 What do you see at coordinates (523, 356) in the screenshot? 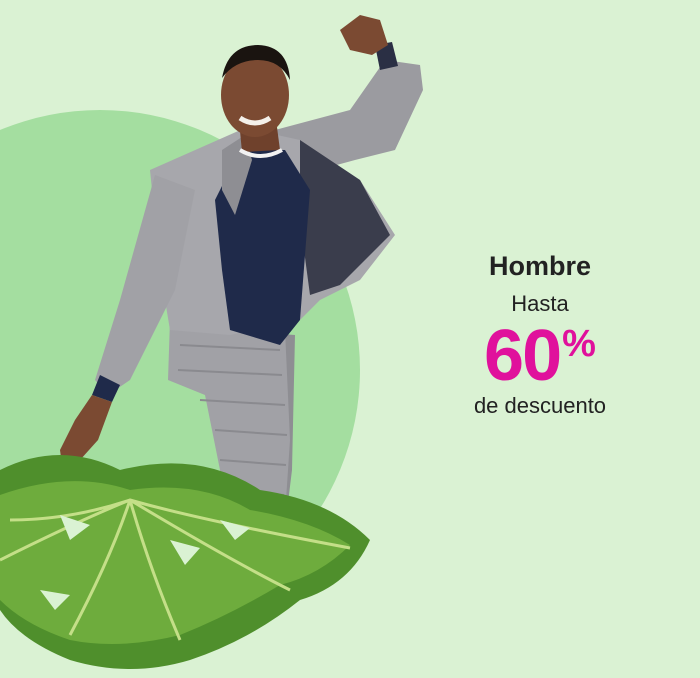
I see `discount-value: 60` at bounding box center [523, 356].